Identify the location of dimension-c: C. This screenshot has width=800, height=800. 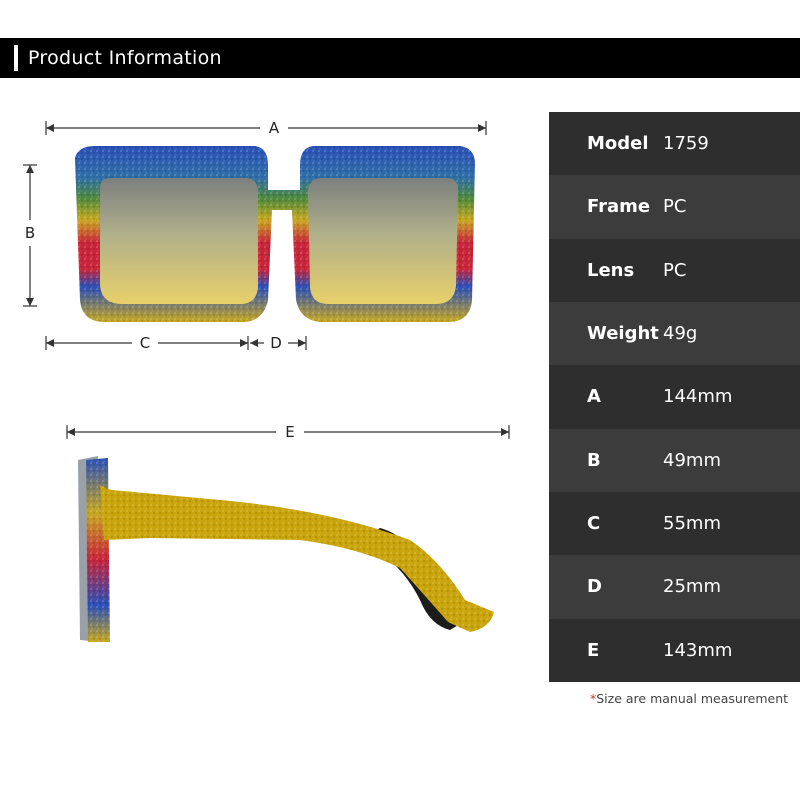
(146, 343).